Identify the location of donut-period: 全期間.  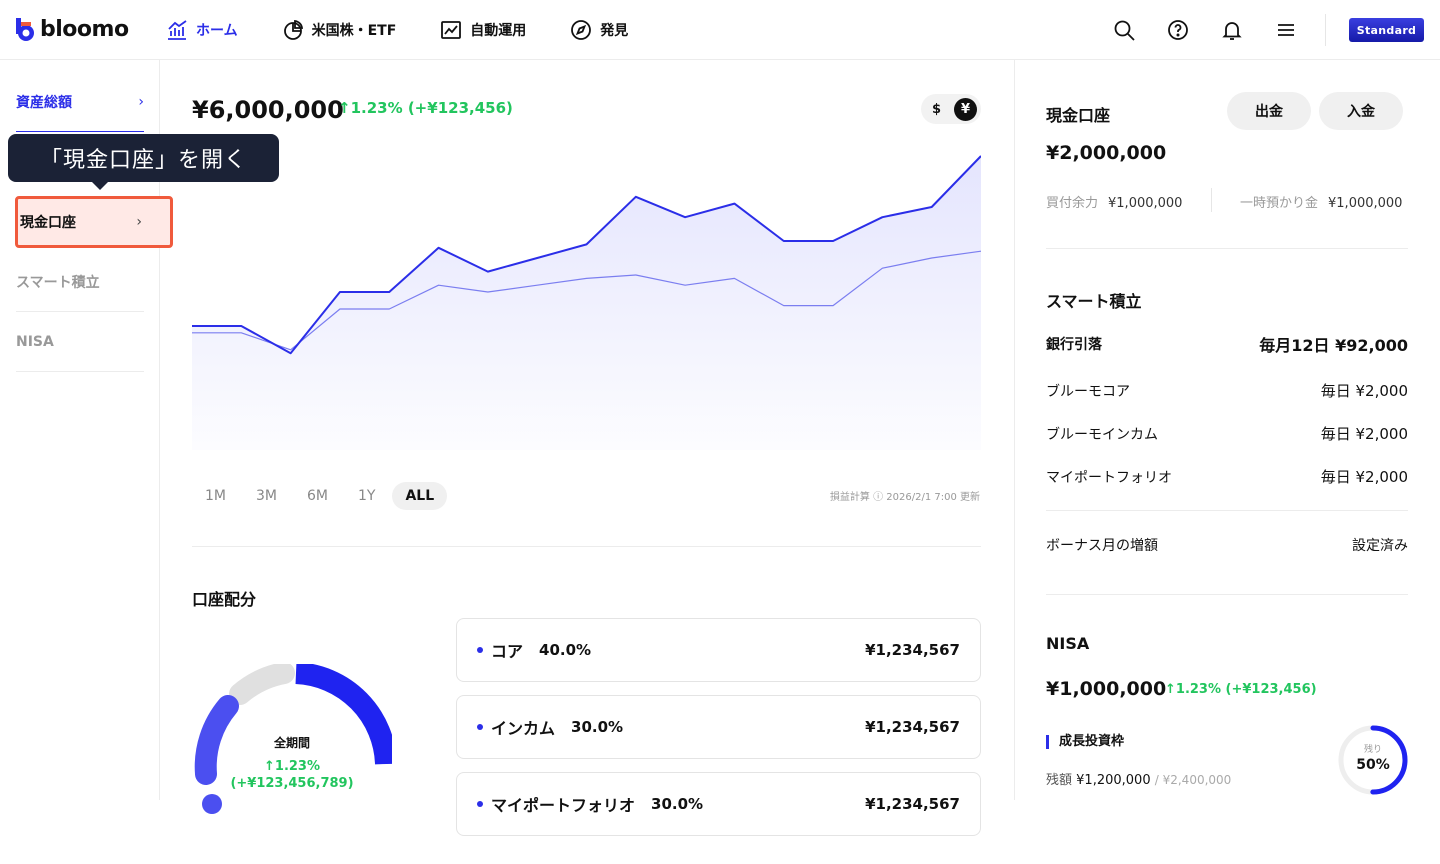
(291, 743).